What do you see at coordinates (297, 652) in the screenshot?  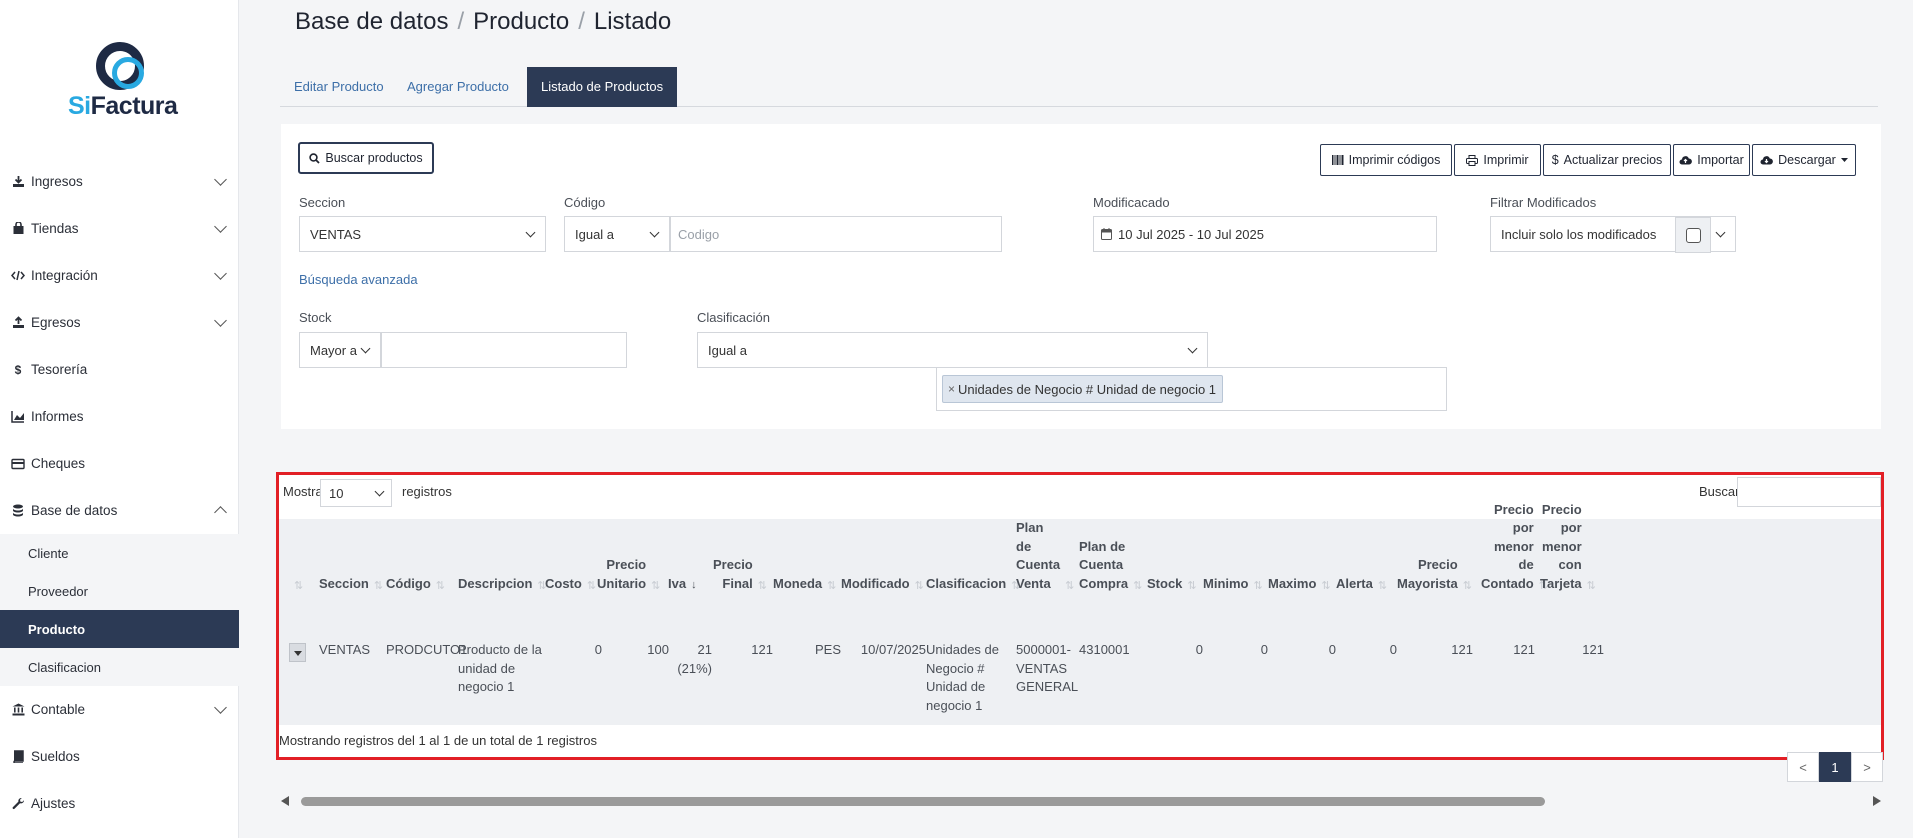 I see `row-expand-toggle` at bounding box center [297, 652].